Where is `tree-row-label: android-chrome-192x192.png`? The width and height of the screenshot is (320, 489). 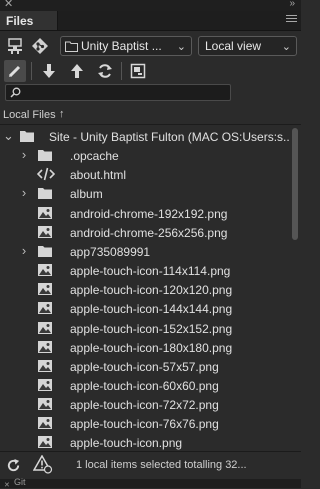 tree-row-label: android-chrome-192x192.png is located at coordinates (149, 214).